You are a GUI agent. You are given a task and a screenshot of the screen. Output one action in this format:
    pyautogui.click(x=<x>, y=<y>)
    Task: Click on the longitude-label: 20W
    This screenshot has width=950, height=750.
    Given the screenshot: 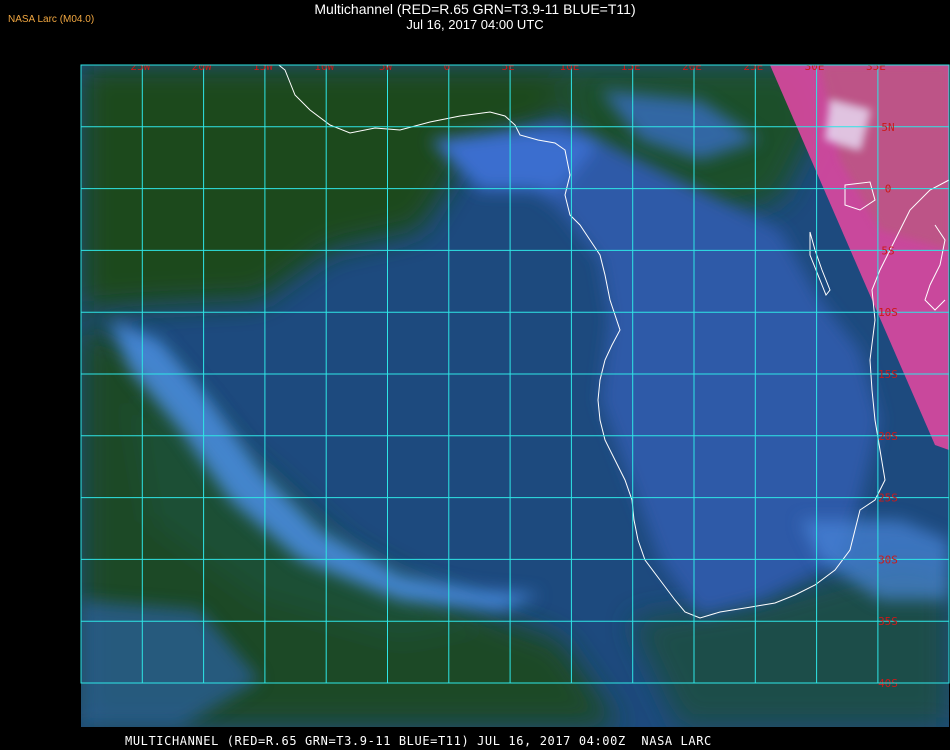 What is the action you would take?
    pyautogui.click(x=202, y=66)
    